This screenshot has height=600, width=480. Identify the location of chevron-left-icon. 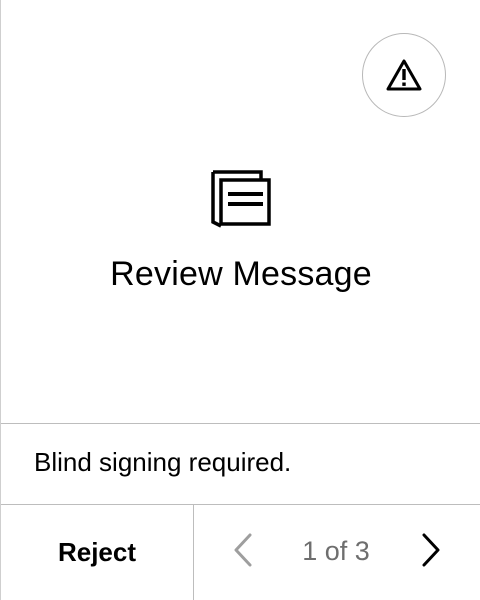
(243, 552).